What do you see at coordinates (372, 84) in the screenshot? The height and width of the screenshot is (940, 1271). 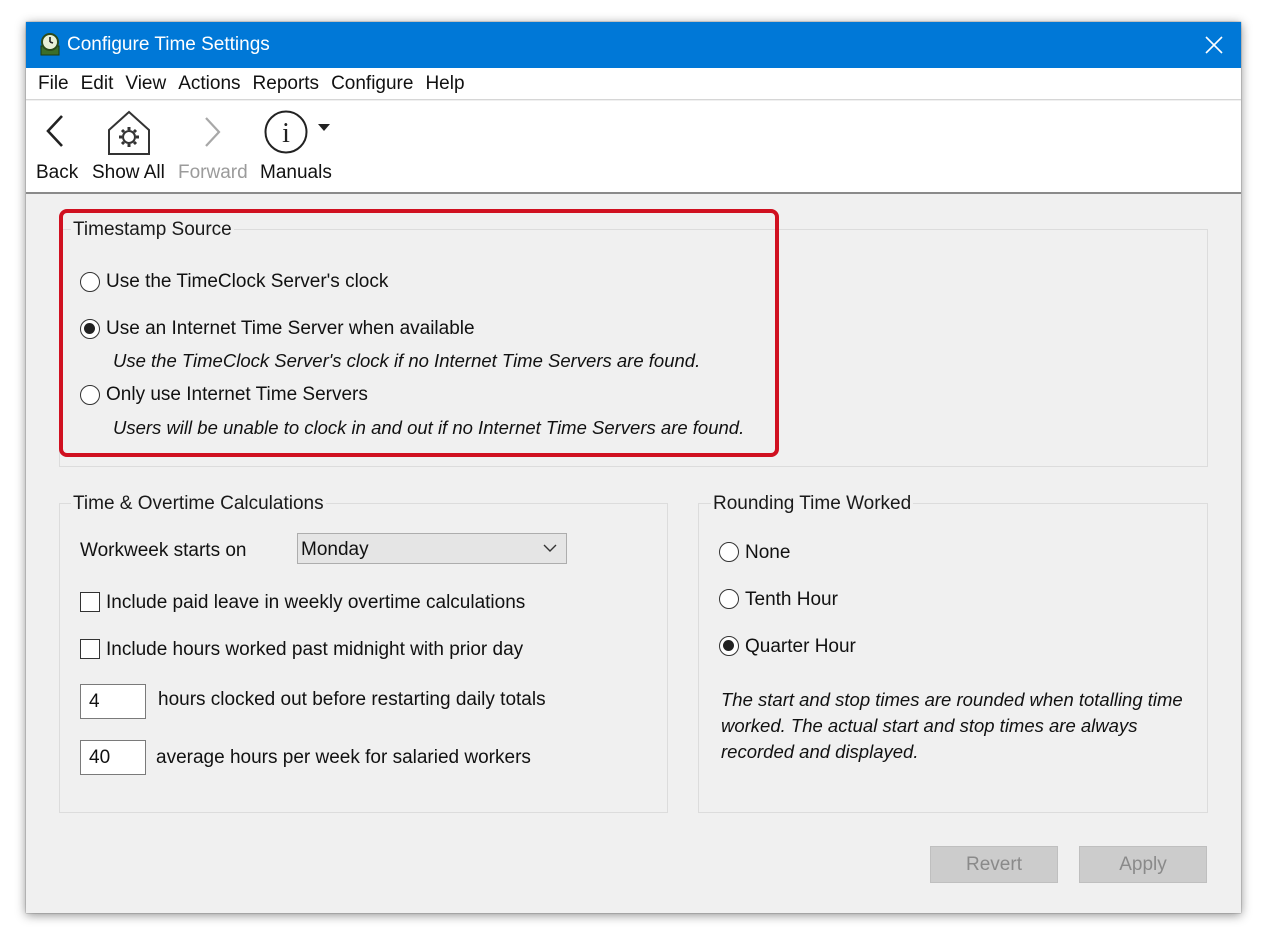 I see `menu-configure: Configure` at bounding box center [372, 84].